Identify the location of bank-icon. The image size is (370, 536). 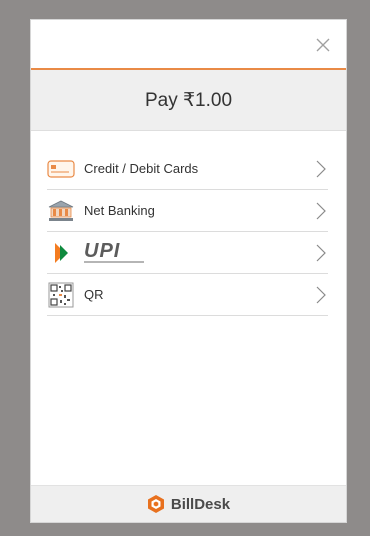
(61, 211).